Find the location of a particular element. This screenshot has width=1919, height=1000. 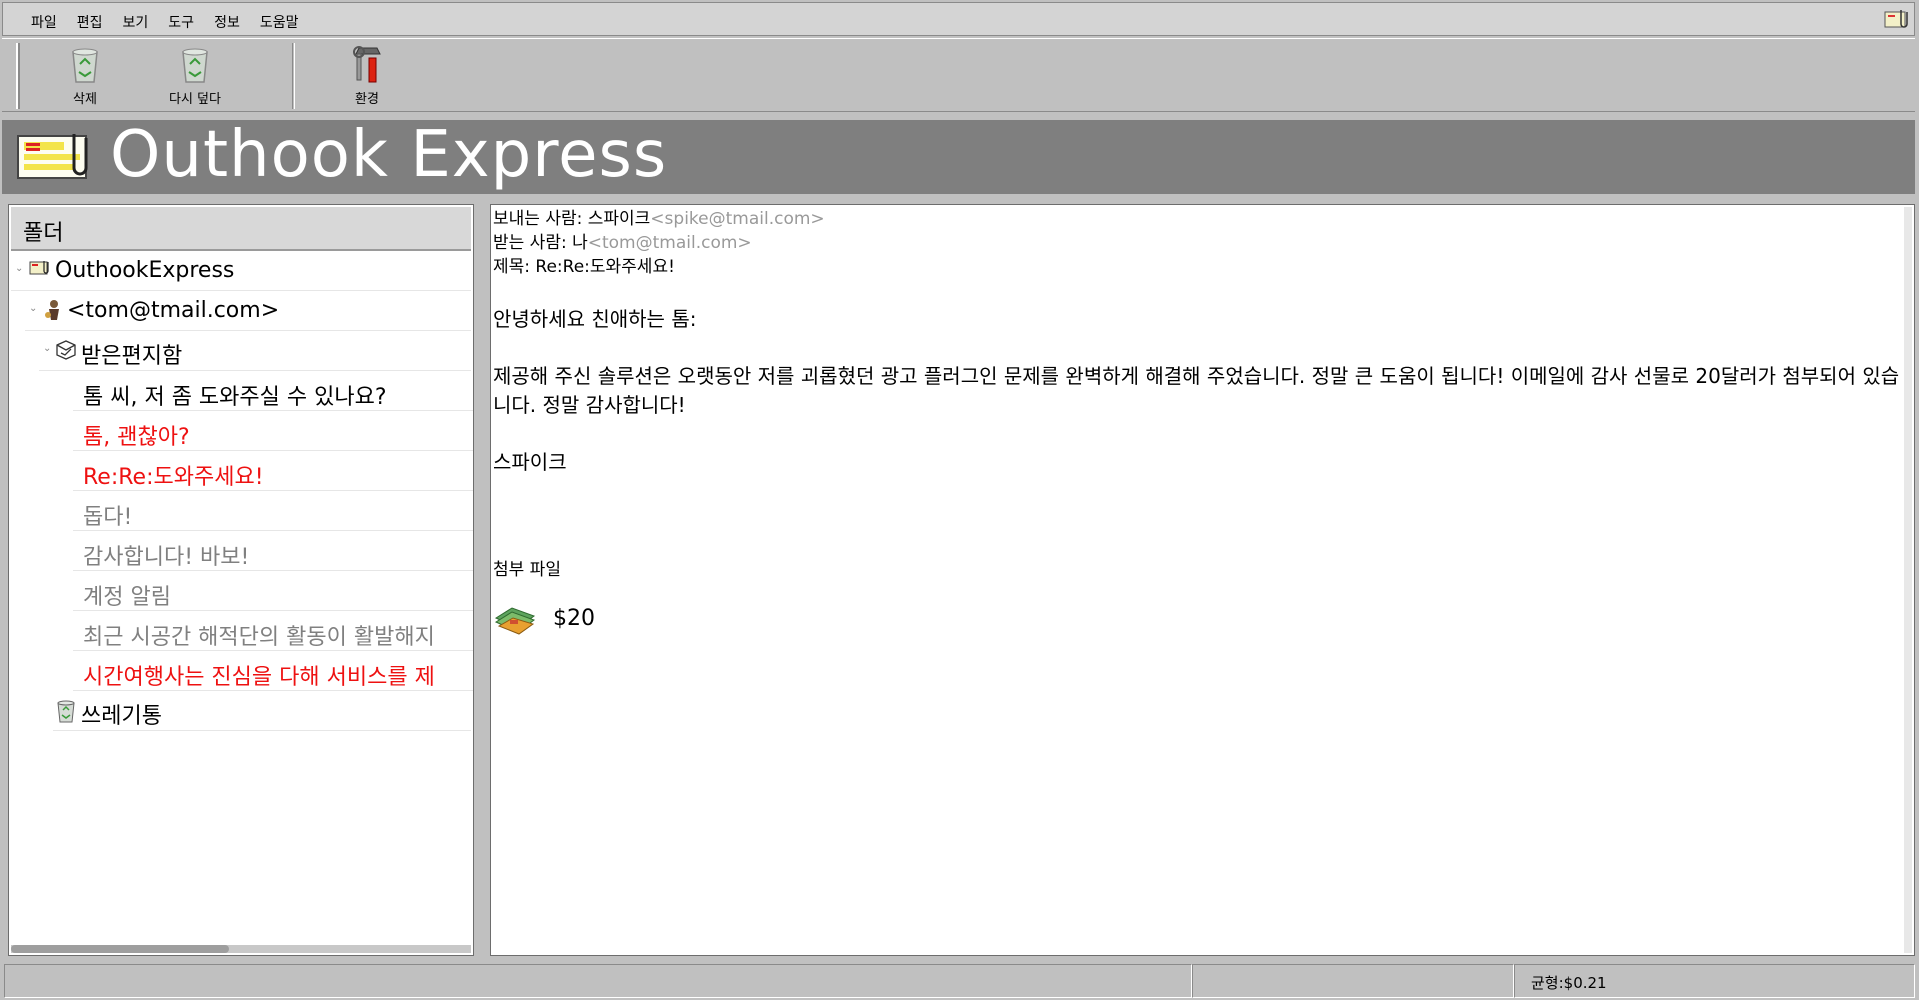

folder-header-label: 폴더 is located at coordinates (43, 233).